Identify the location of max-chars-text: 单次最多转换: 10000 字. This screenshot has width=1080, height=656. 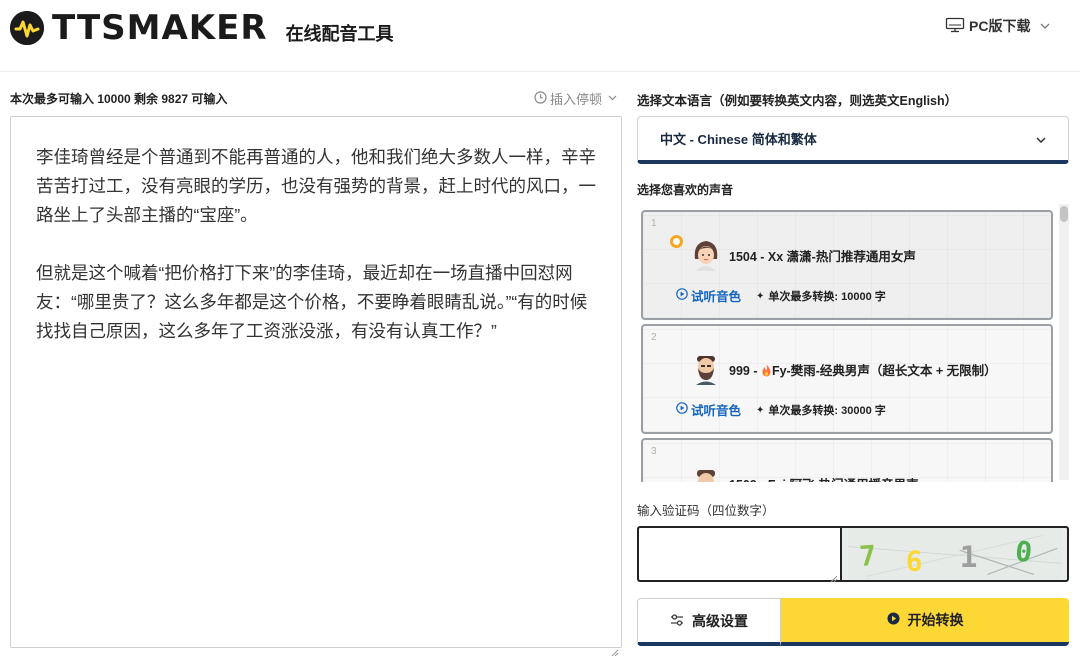
(827, 297).